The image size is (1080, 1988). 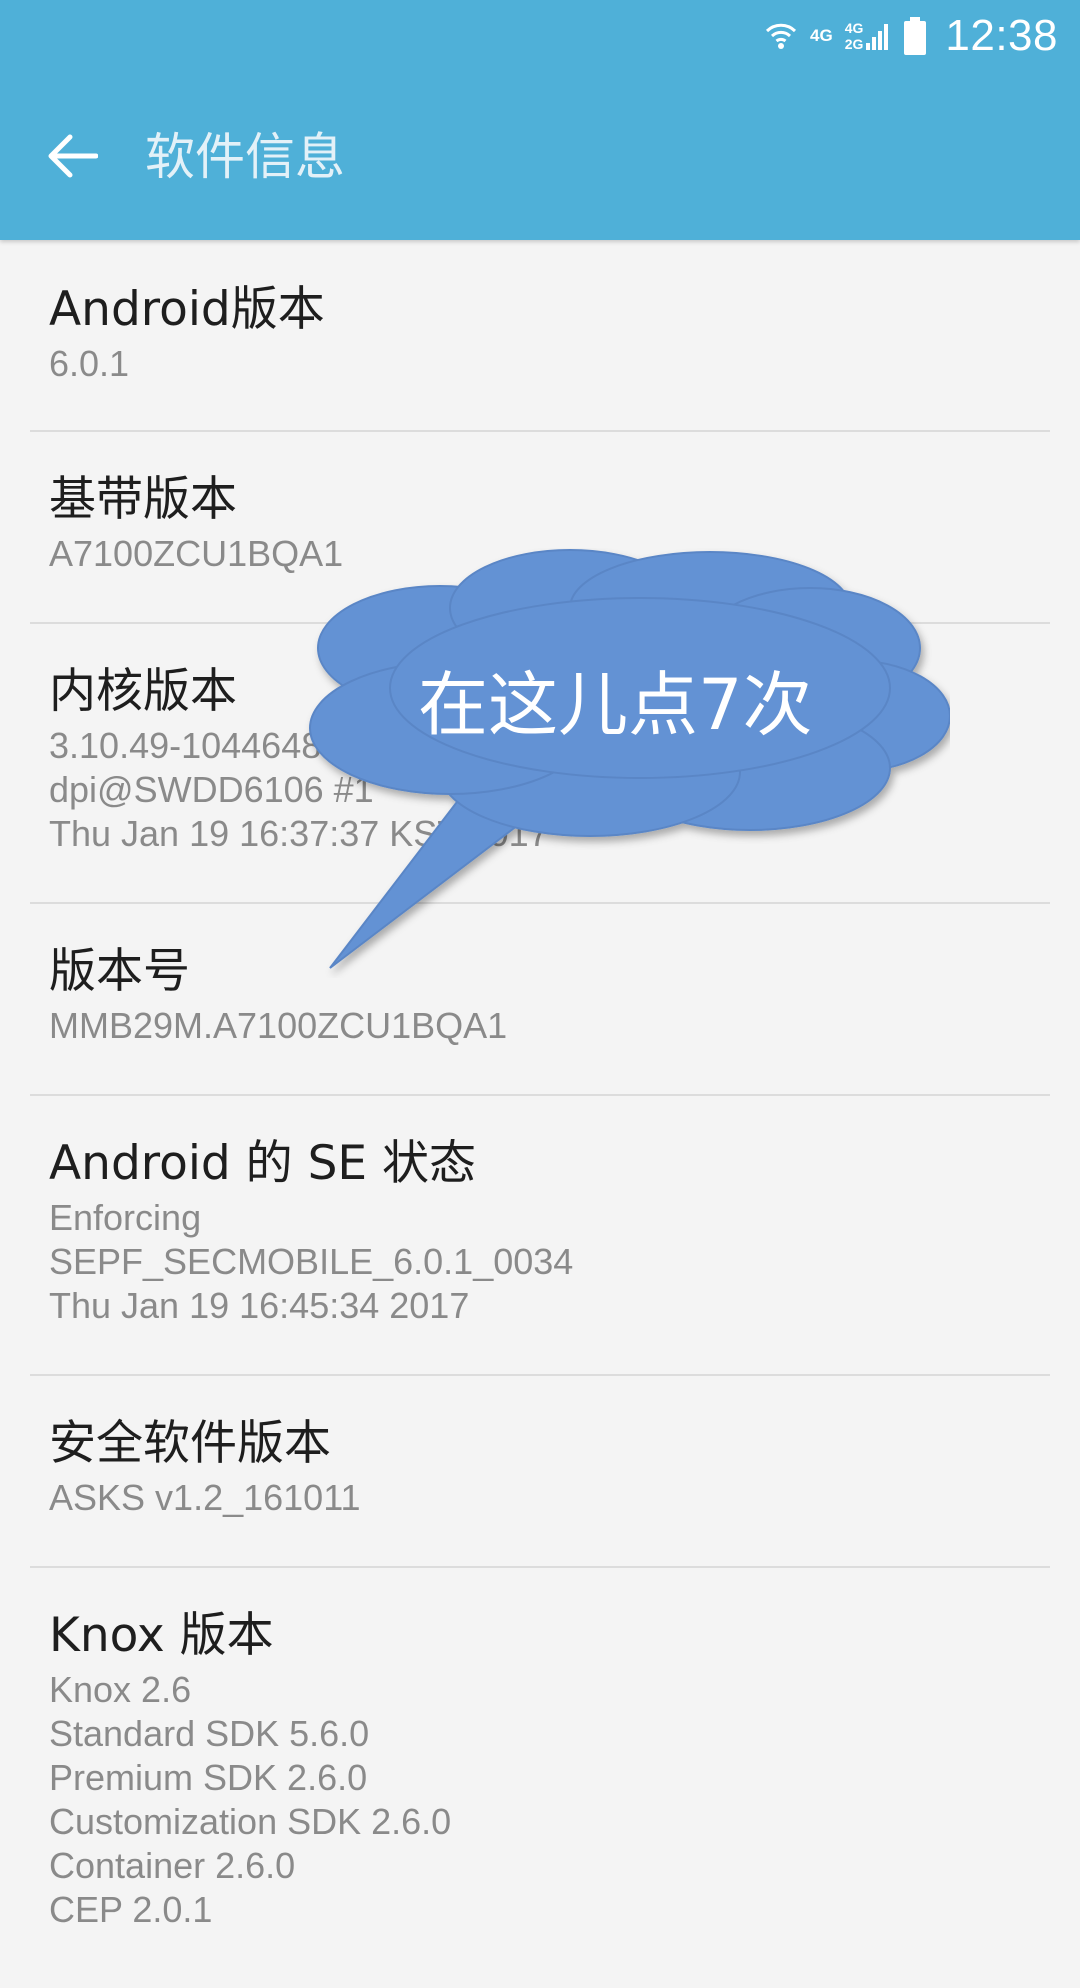 What do you see at coordinates (209, 1733) in the screenshot?
I see `list-item-value-line: Standard SDK 5.6.0` at bounding box center [209, 1733].